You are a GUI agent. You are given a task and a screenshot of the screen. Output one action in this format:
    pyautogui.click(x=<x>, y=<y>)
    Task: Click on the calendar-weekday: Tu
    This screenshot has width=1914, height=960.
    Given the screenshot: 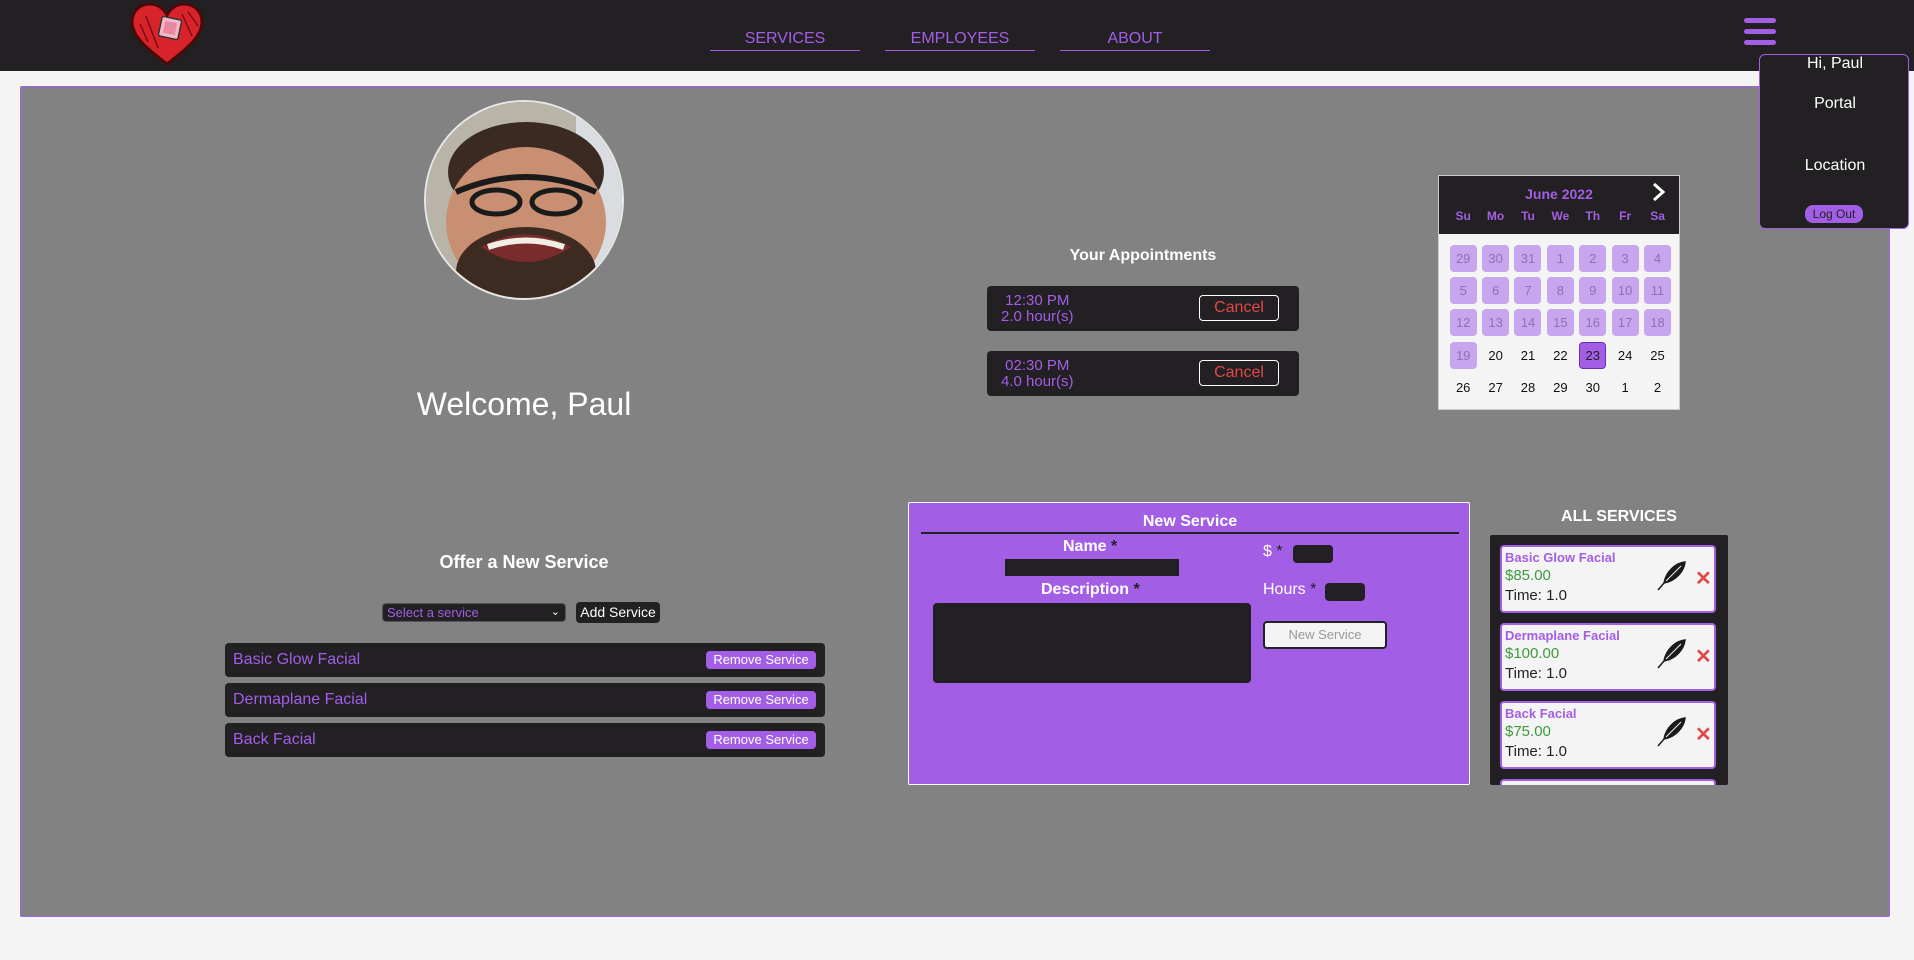 What is the action you would take?
    pyautogui.click(x=1528, y=216)
    